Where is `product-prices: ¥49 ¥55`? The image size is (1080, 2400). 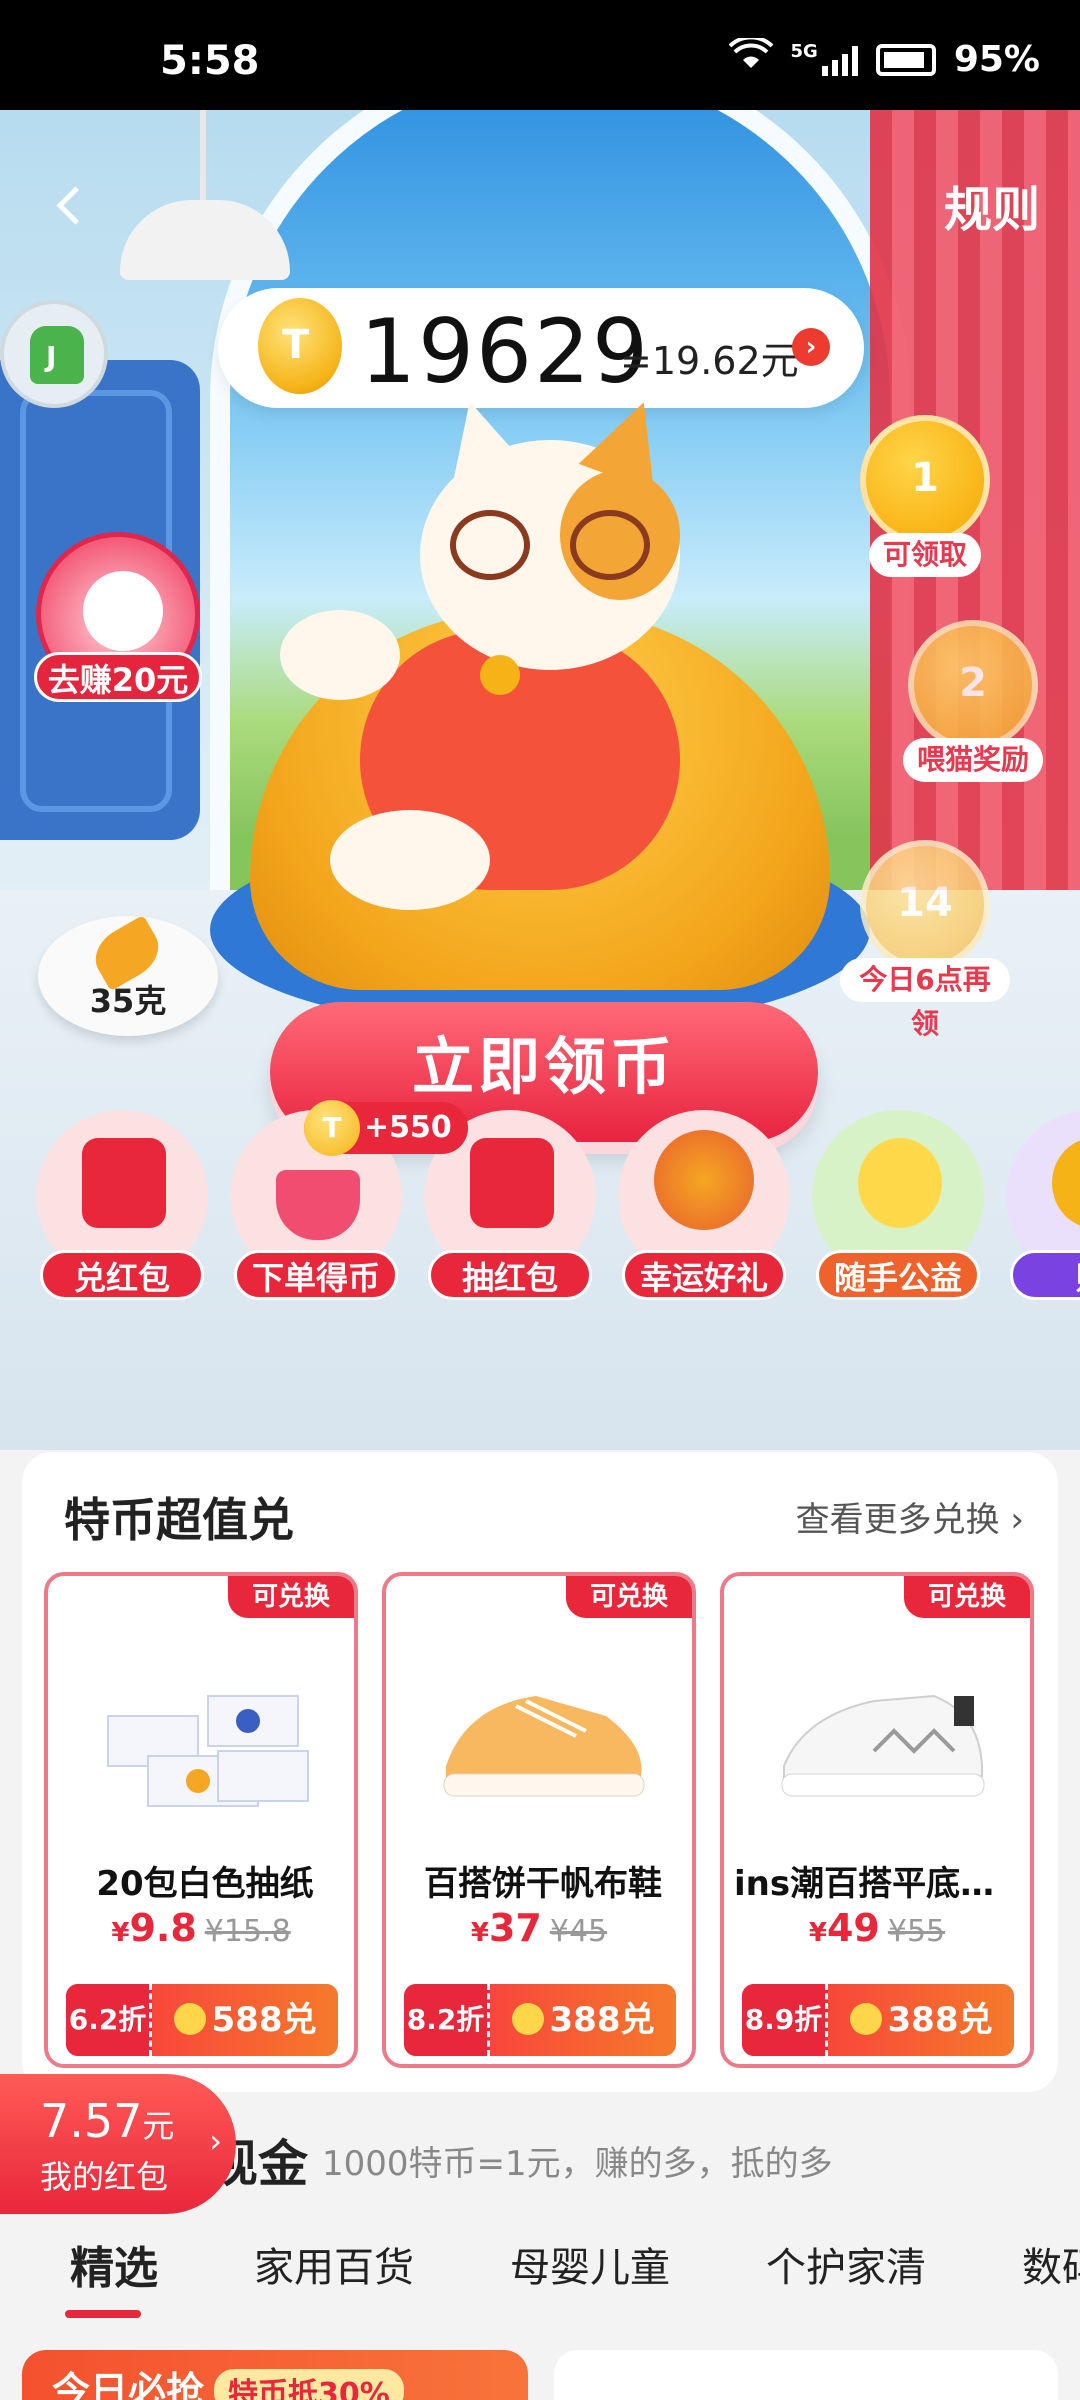
product-prices: ¥49 ¥55 is located at coordinates (877, 1928).